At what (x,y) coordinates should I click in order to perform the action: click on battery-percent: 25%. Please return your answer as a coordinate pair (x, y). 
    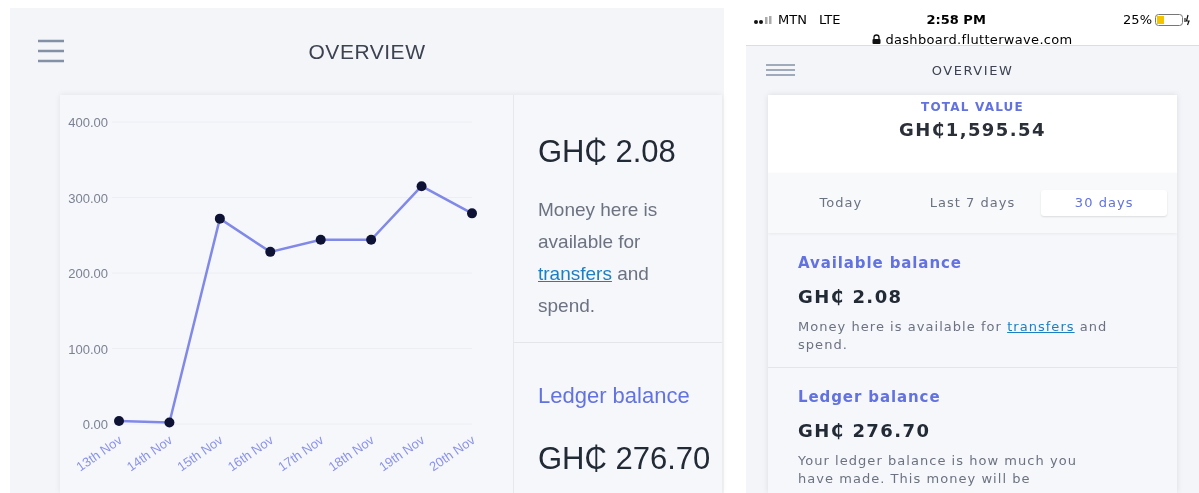
    Looking at the image, I should click on (1137, 20).